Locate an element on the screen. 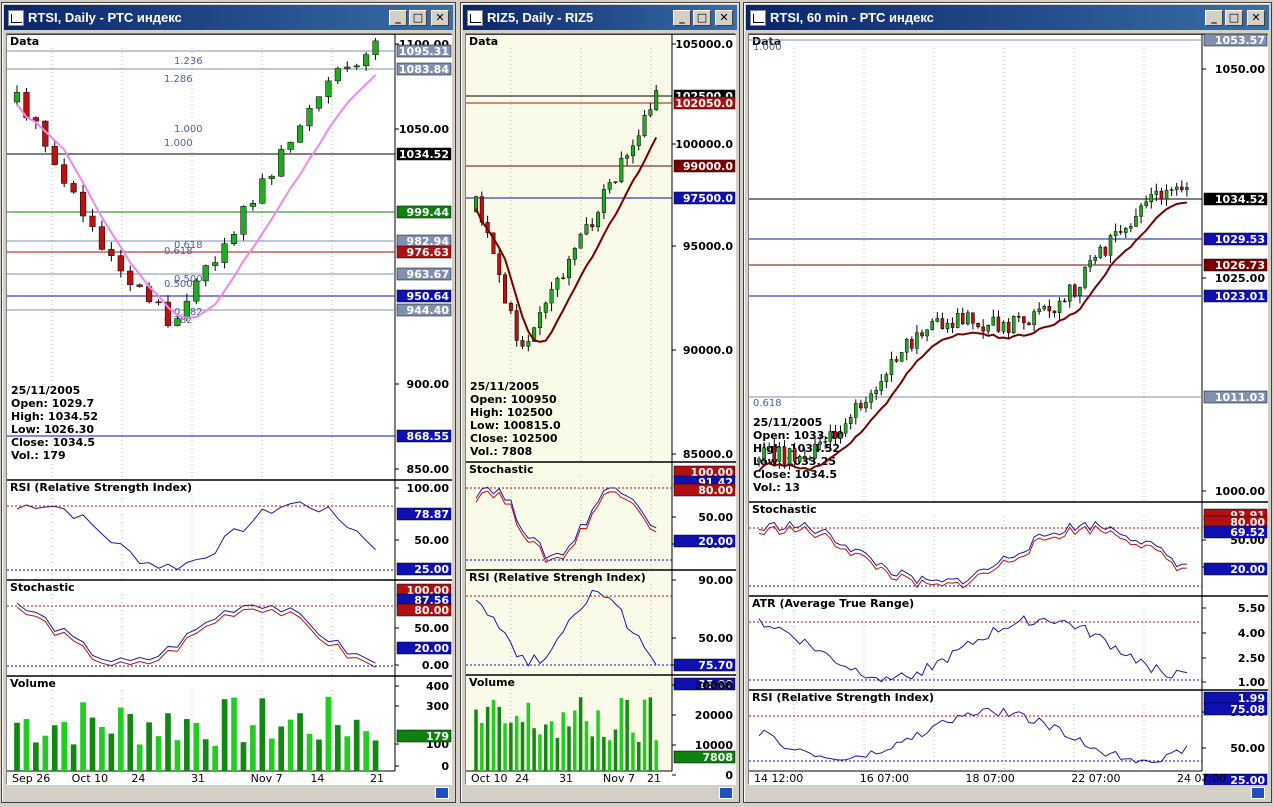  window-title: RTSI, 60 min - РТС индекс is located at coordinates (852, 17).